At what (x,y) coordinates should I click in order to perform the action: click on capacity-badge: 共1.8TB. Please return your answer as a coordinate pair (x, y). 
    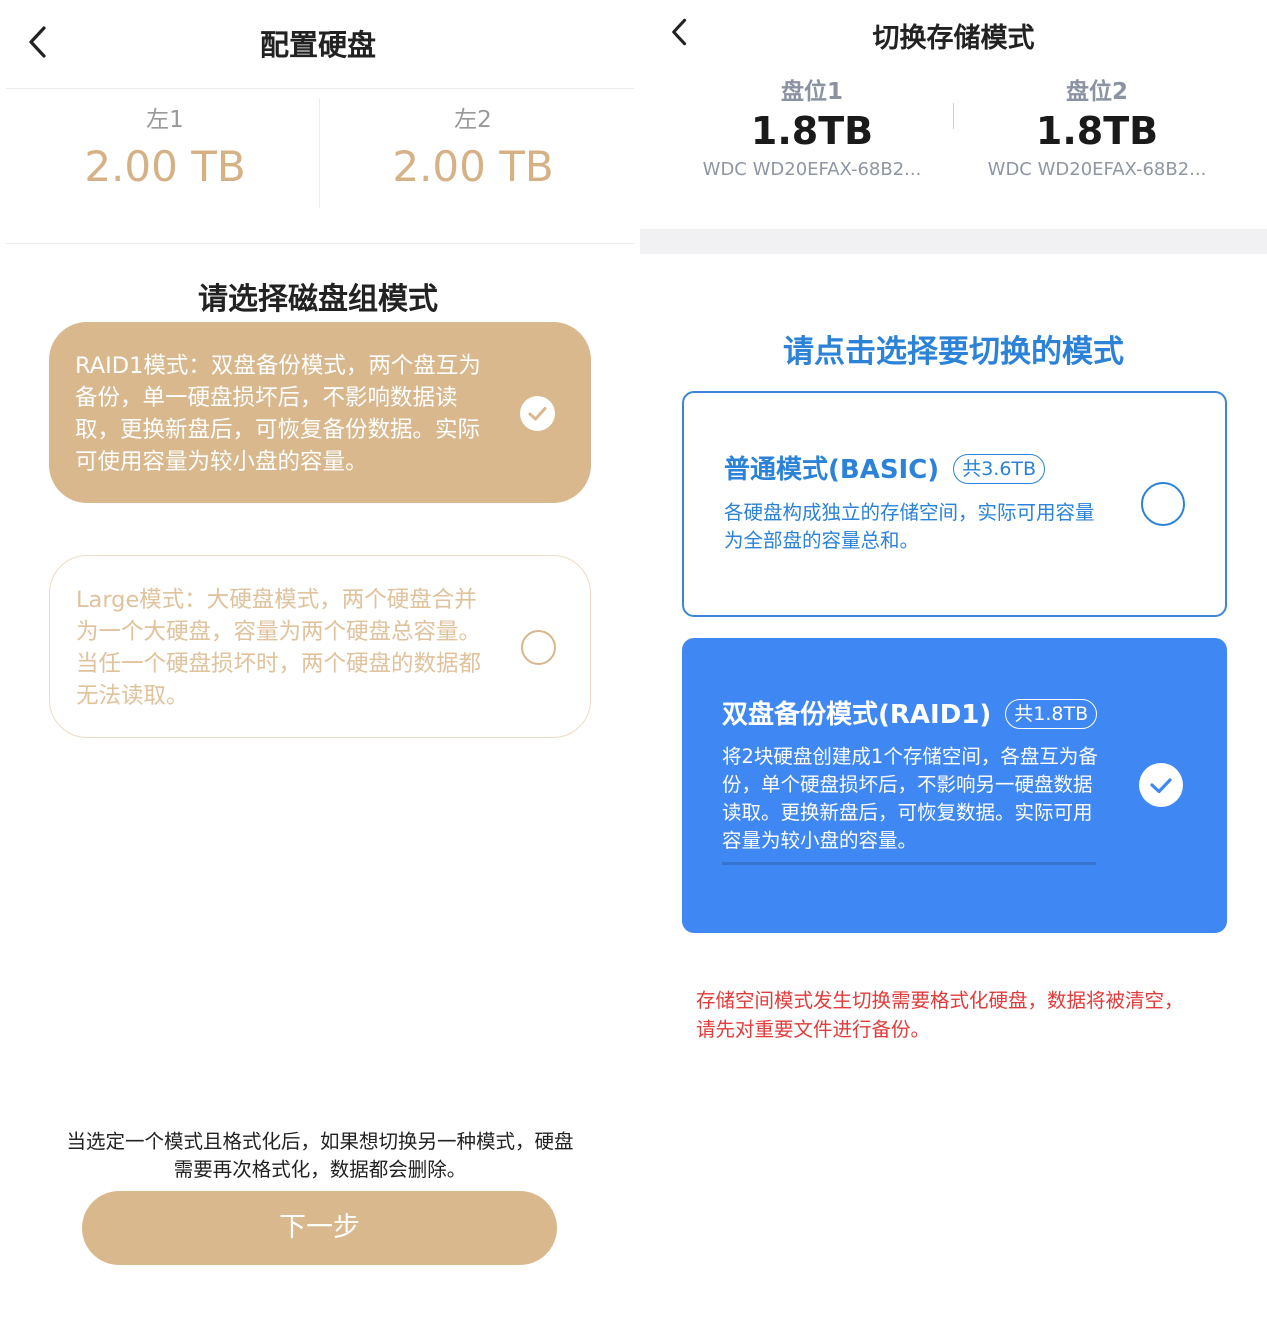
    Looking at the image, I should click on (1051, 714).